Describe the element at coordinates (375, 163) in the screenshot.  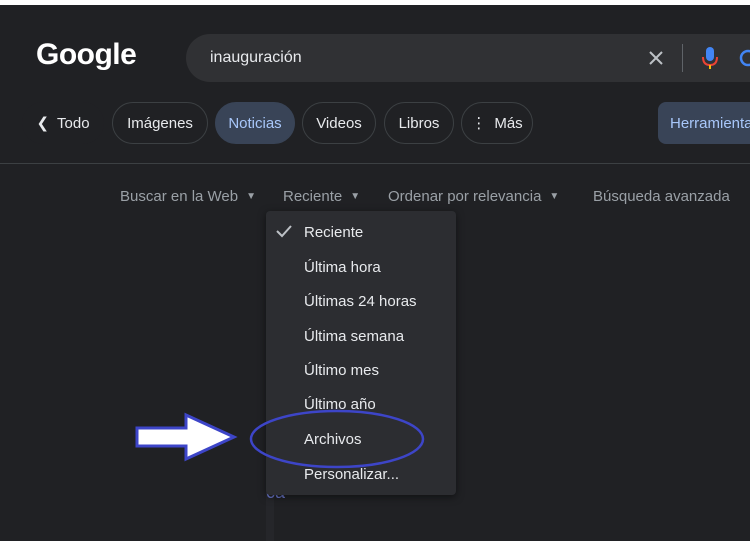
I see `toolbar-divider` at that location.